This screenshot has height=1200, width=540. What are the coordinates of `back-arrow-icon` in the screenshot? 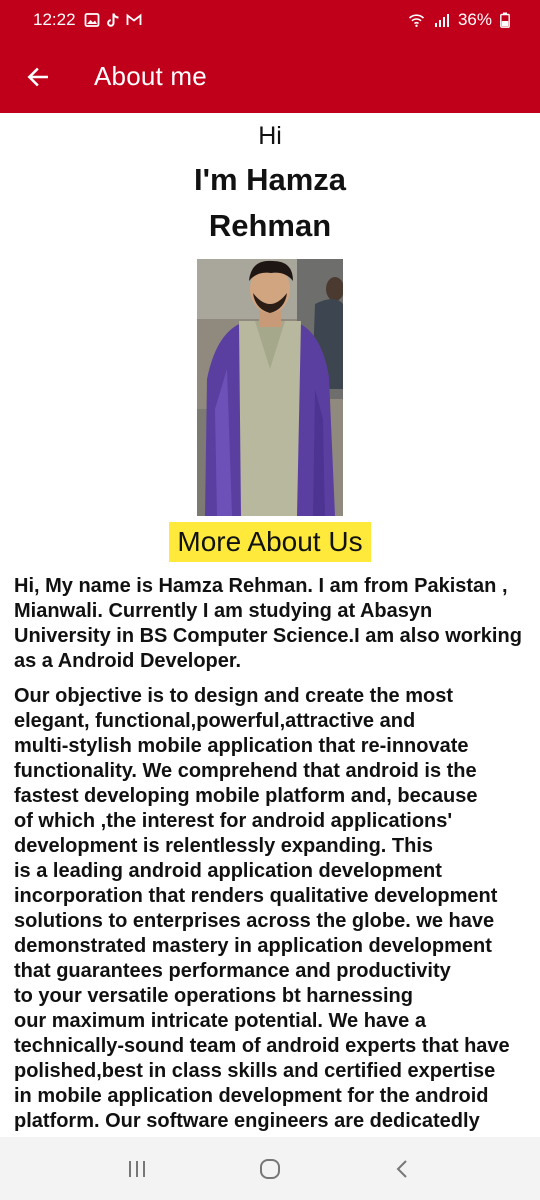 It's located at (37, 76).